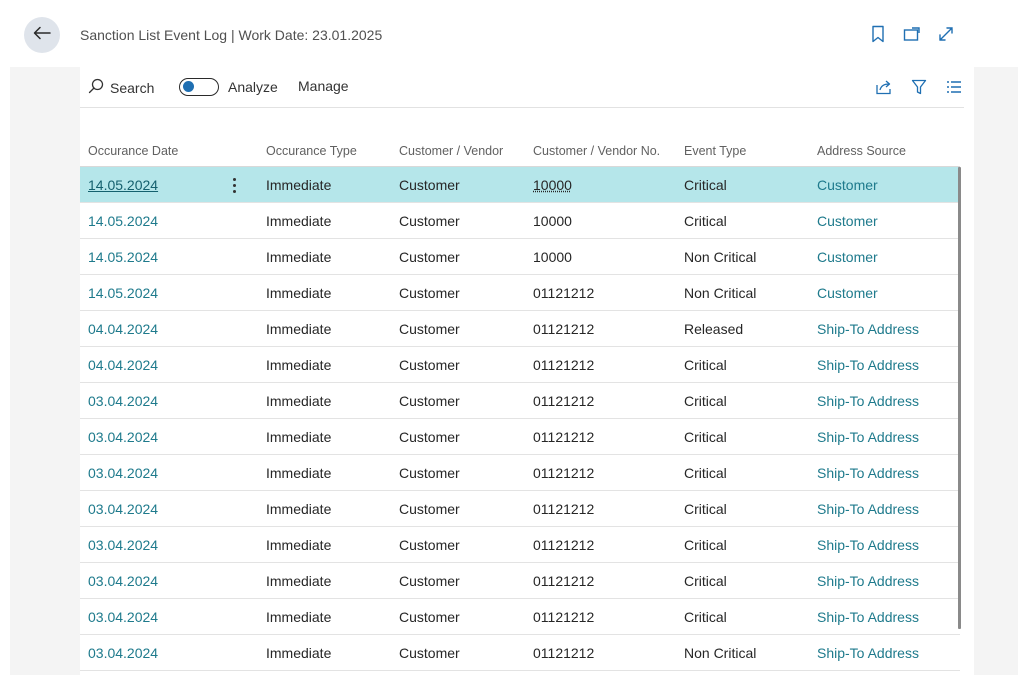 This screenshot has height=675, width=1018. Describe the element at coordinates (884, 87) in the screenshot. I see `share-icon` at that location.